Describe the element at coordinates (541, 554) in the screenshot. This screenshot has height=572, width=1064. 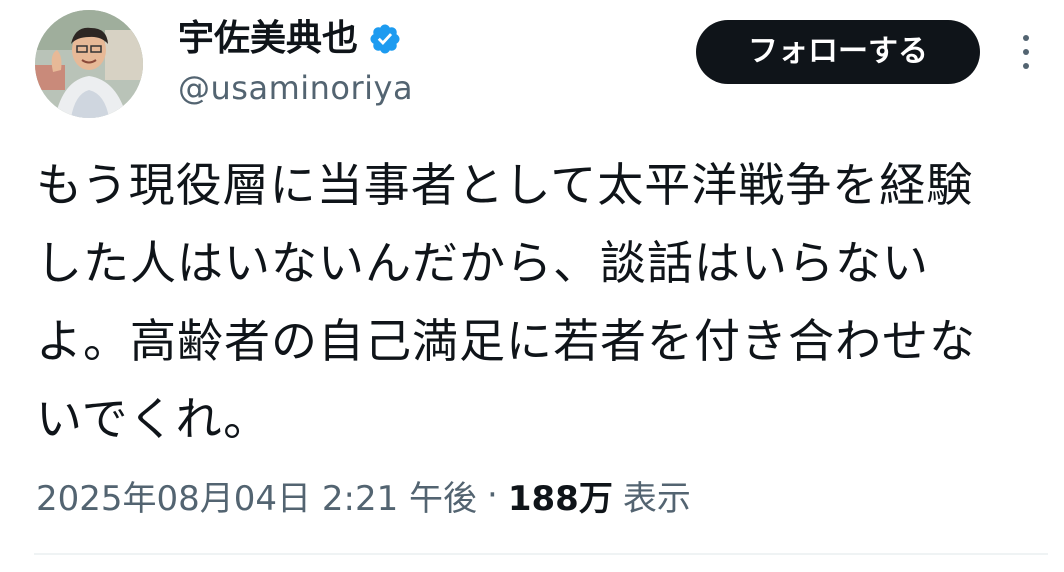
I see `divider` at that location.